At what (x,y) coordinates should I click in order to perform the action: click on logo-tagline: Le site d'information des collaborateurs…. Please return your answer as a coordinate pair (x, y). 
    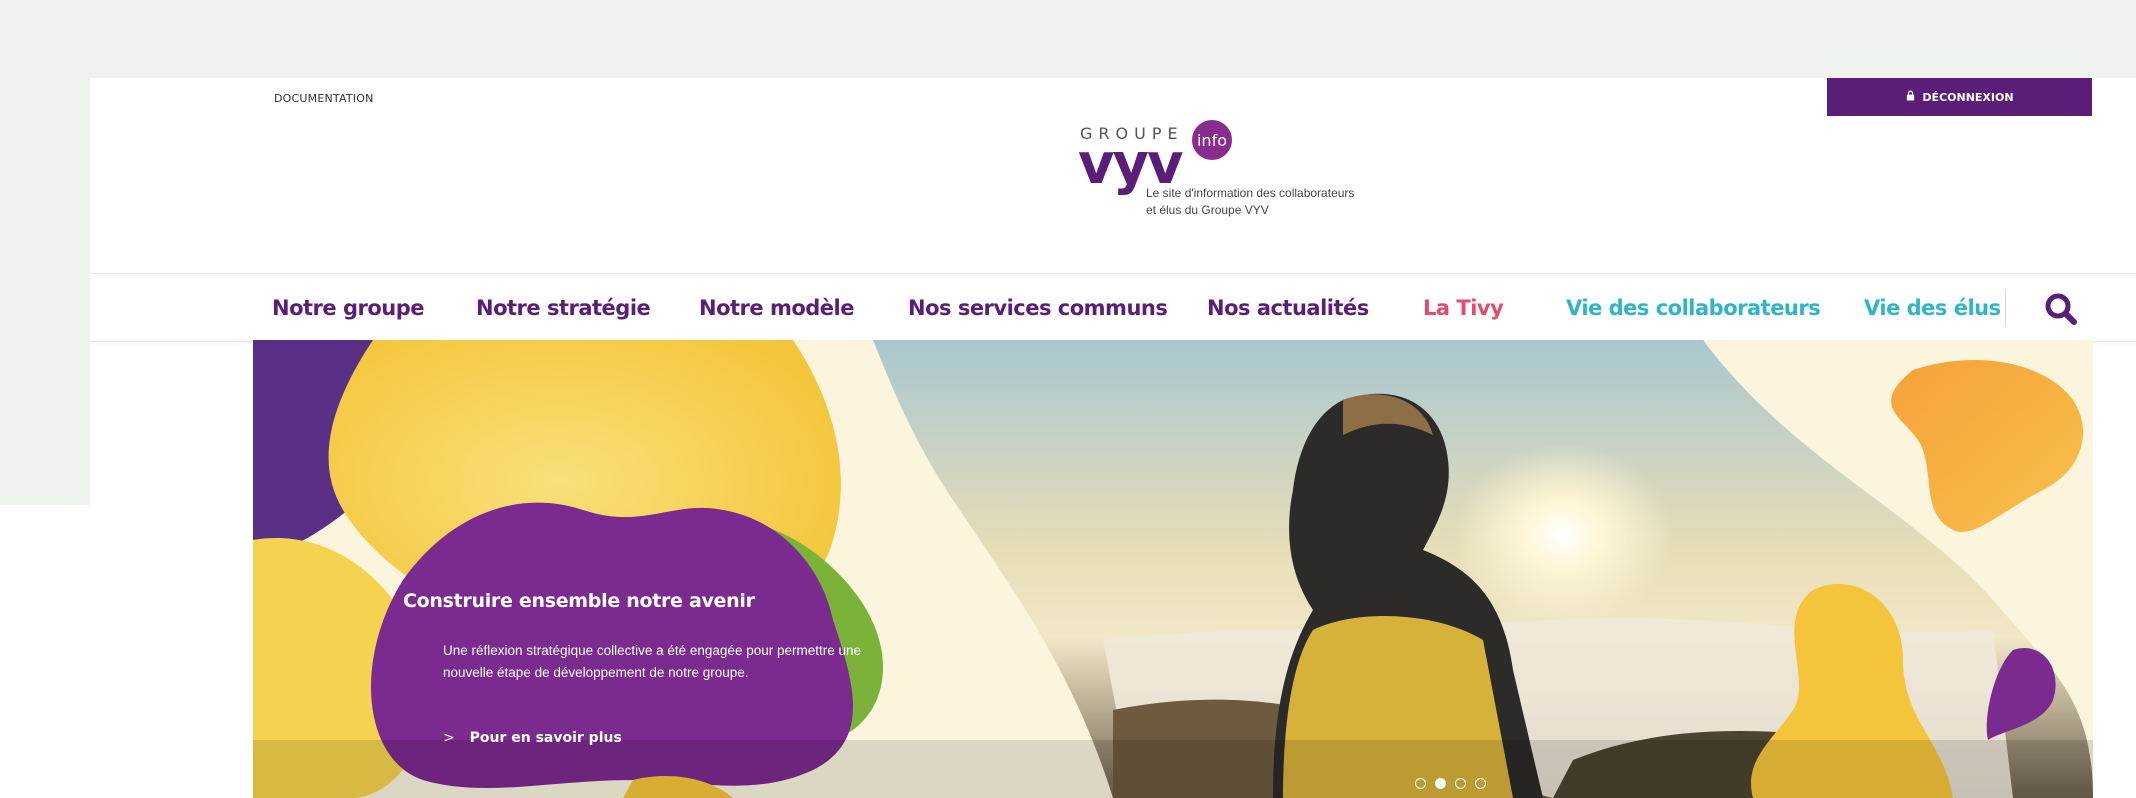
    Looking at the image, I should click on (1250, 202).